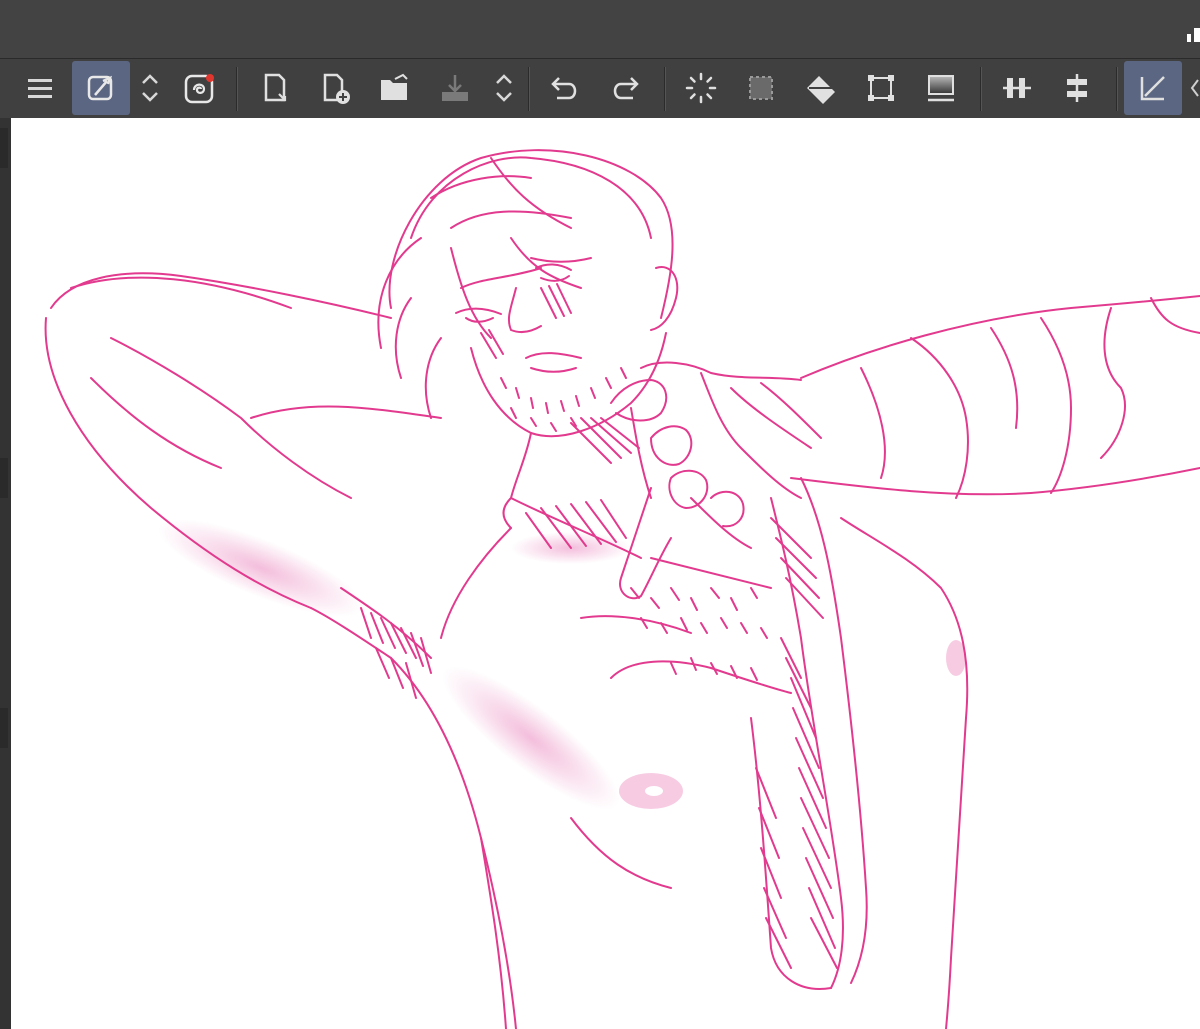 This screenshot has height=1029, width=1200. I want to click on new-from-clipboard-button, so click(275, 88).